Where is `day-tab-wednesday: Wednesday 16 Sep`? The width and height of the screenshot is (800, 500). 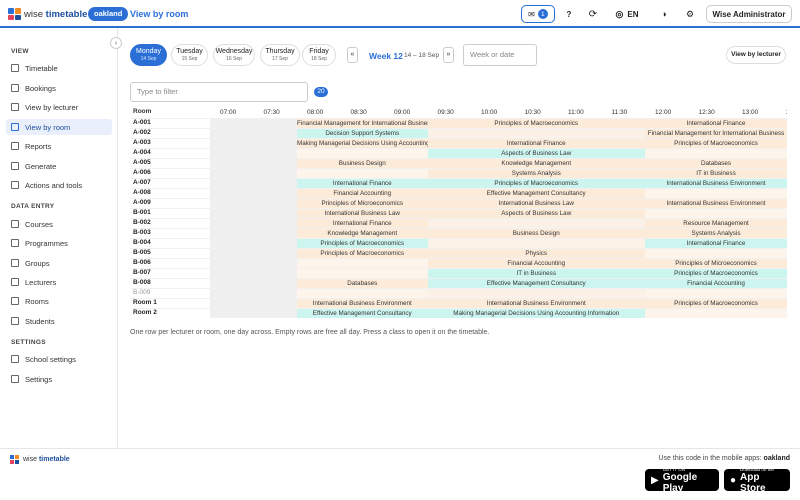 day-tab-wednesday: Wednesday 16 Sep is located at coordinates (234, 55).